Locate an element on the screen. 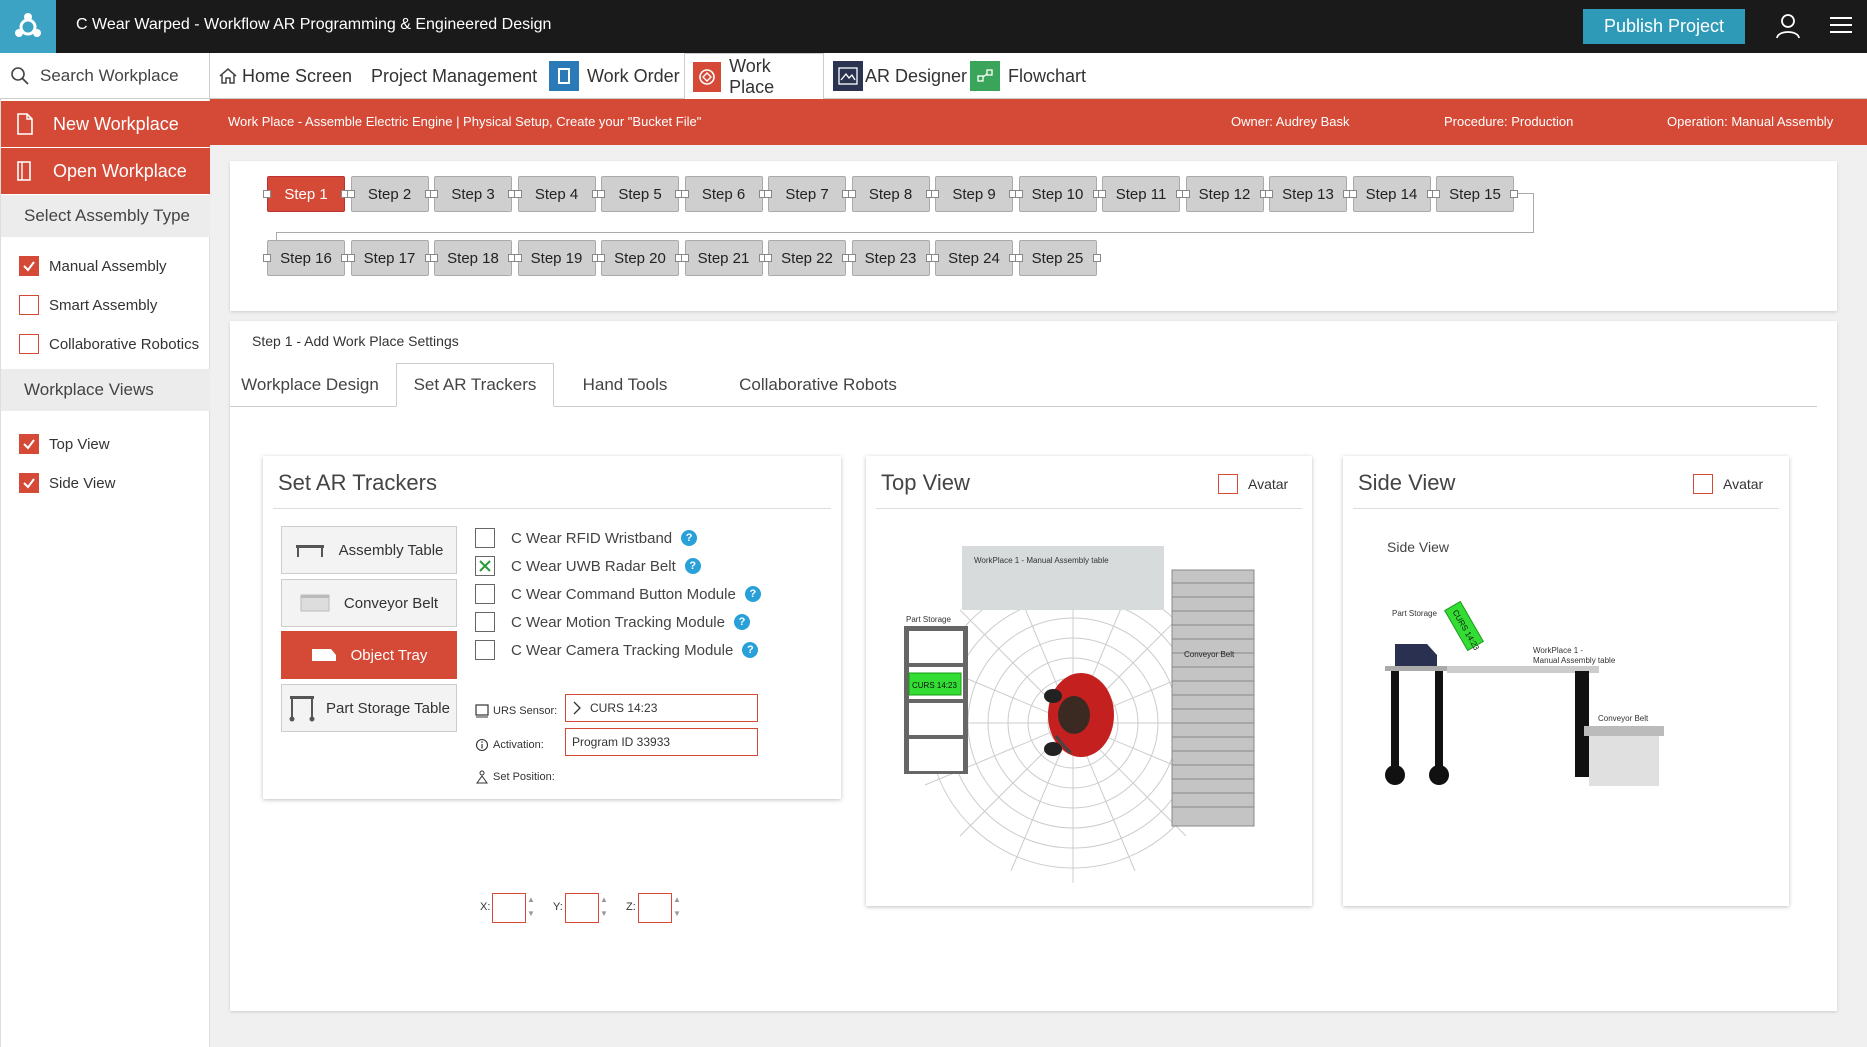 This screenshot has height=1047, width=1867. step-chip: Step 8 is located at coordinates (890, 194).